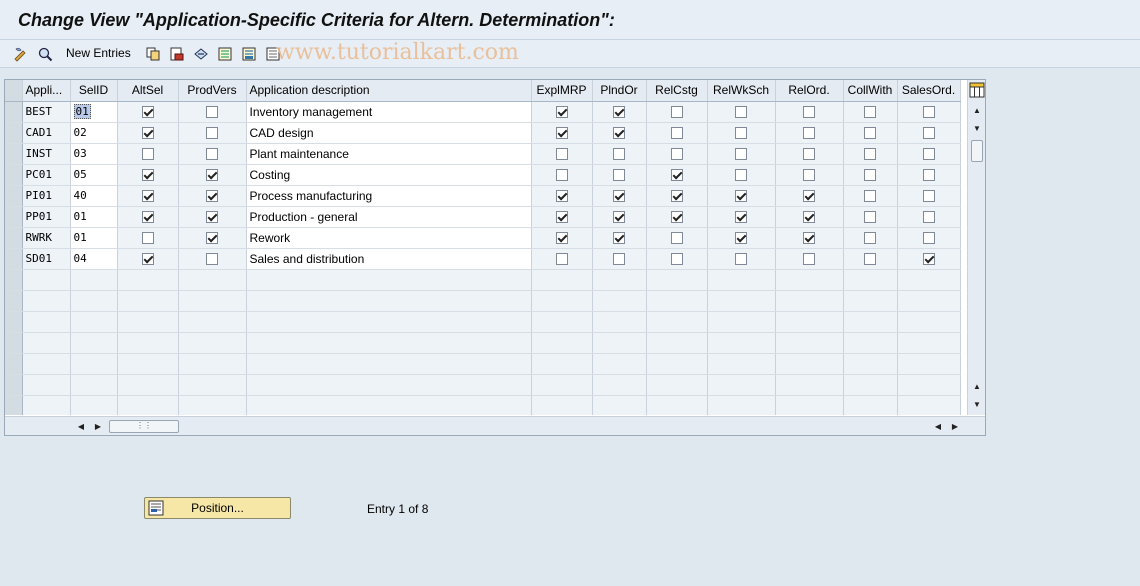  Describe the element at coordinates (389, 238) in the screenshot. I see `cell-description: Rework` at that location.